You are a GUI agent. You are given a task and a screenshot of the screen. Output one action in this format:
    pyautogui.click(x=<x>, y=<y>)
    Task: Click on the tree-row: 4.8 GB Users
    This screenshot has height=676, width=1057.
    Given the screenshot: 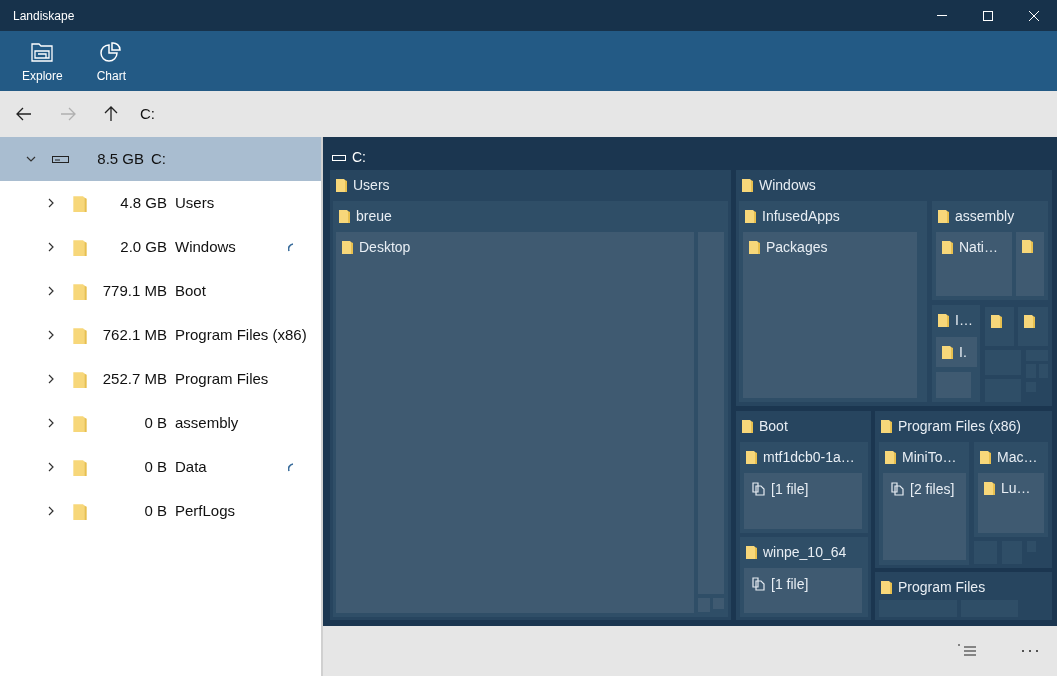 What is the action you would take?
    pyautogui.click(x=160, y=203)
    